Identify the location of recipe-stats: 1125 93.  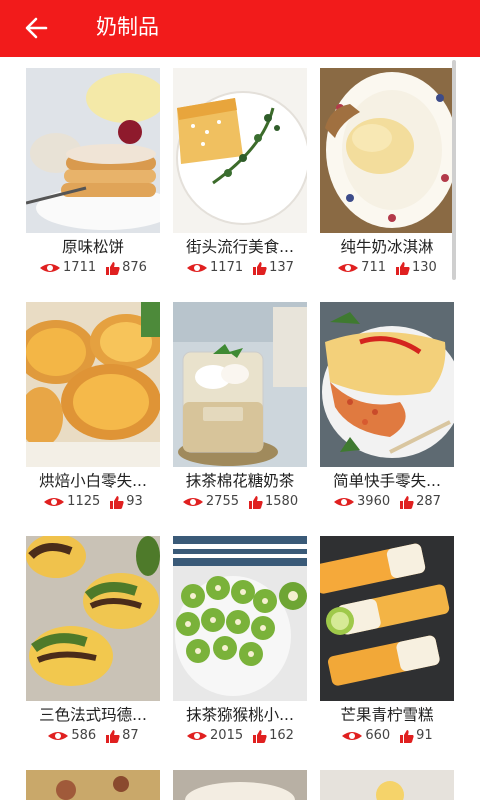
(93, 502).